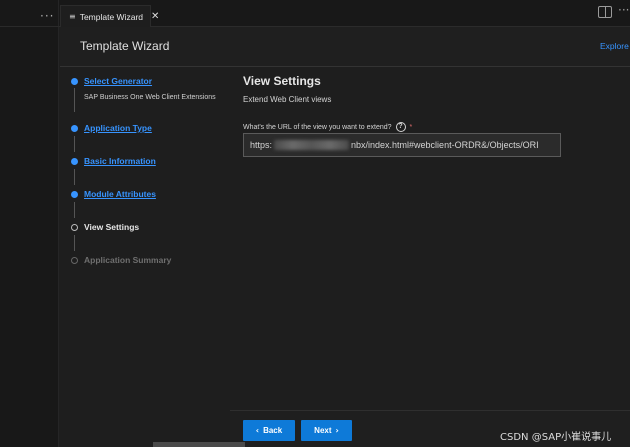 This screenshot has height=447, width=630. What do you see at coordinates (74, 260) in the screenshot?
I see `step-pending-icon` at bounding box center [74, 260].